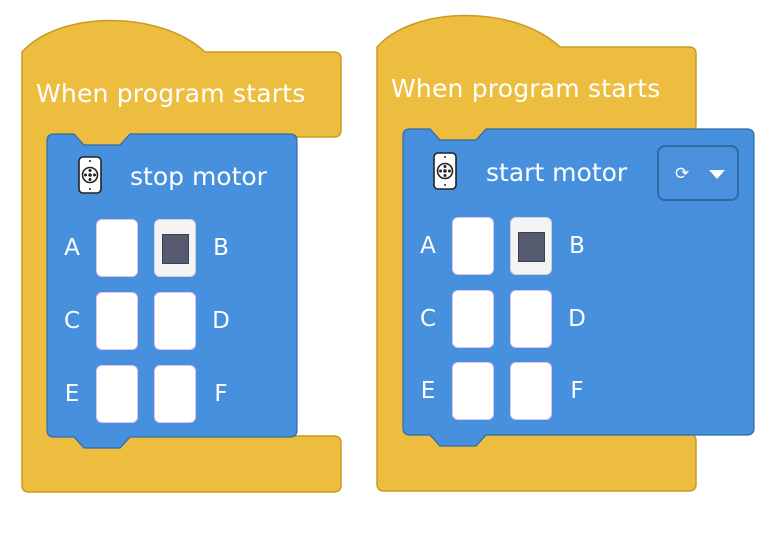 Image resolution: width=778 pixels, height=534 pixels. Describe the element at coordinates (577, 246) in the screenshot. I see `port-label-b: B` at that location.